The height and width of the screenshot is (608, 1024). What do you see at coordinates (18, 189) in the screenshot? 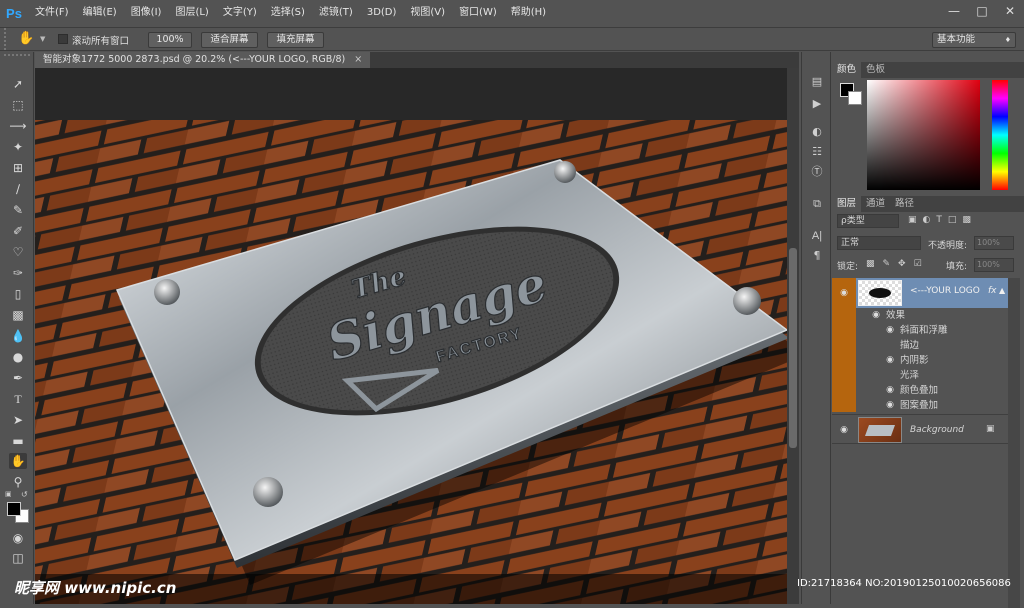
I see `eyedropper-tool-icon: ∕` at bounding box center [18, 189].